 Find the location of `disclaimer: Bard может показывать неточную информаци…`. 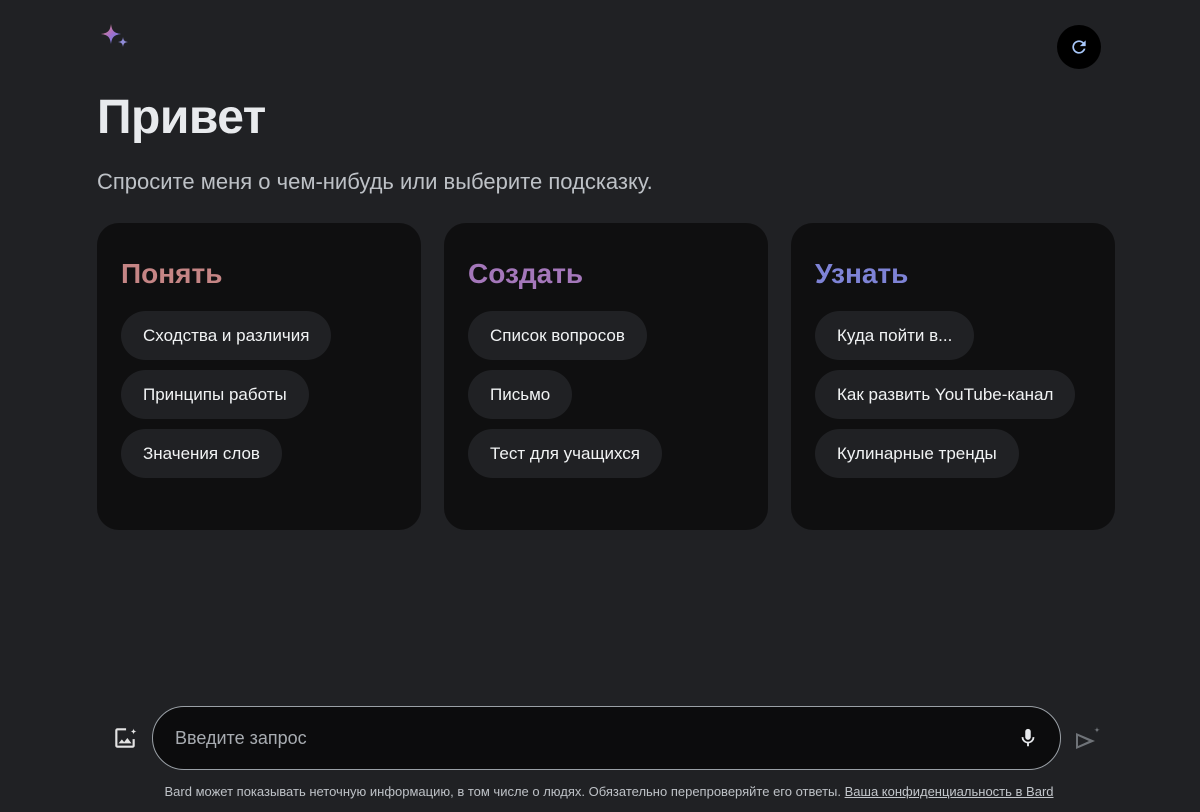

disclaimer: Bard может показывать неточную информаци… is located at coordinates (600, 791).